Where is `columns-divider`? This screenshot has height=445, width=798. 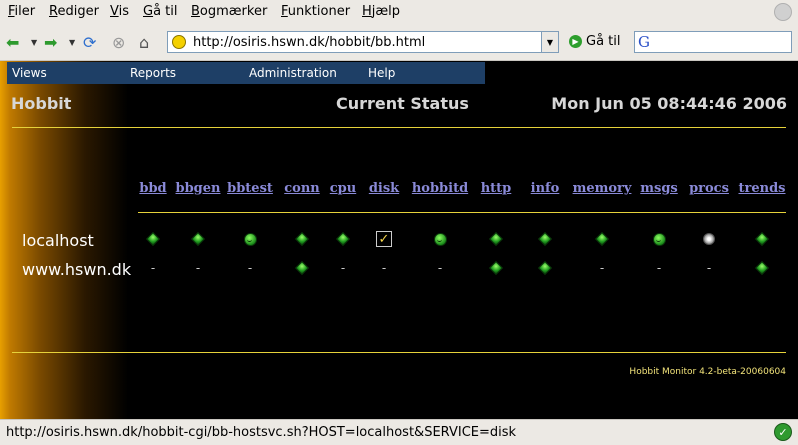
columns-divider is located at coordinates (462, 212).